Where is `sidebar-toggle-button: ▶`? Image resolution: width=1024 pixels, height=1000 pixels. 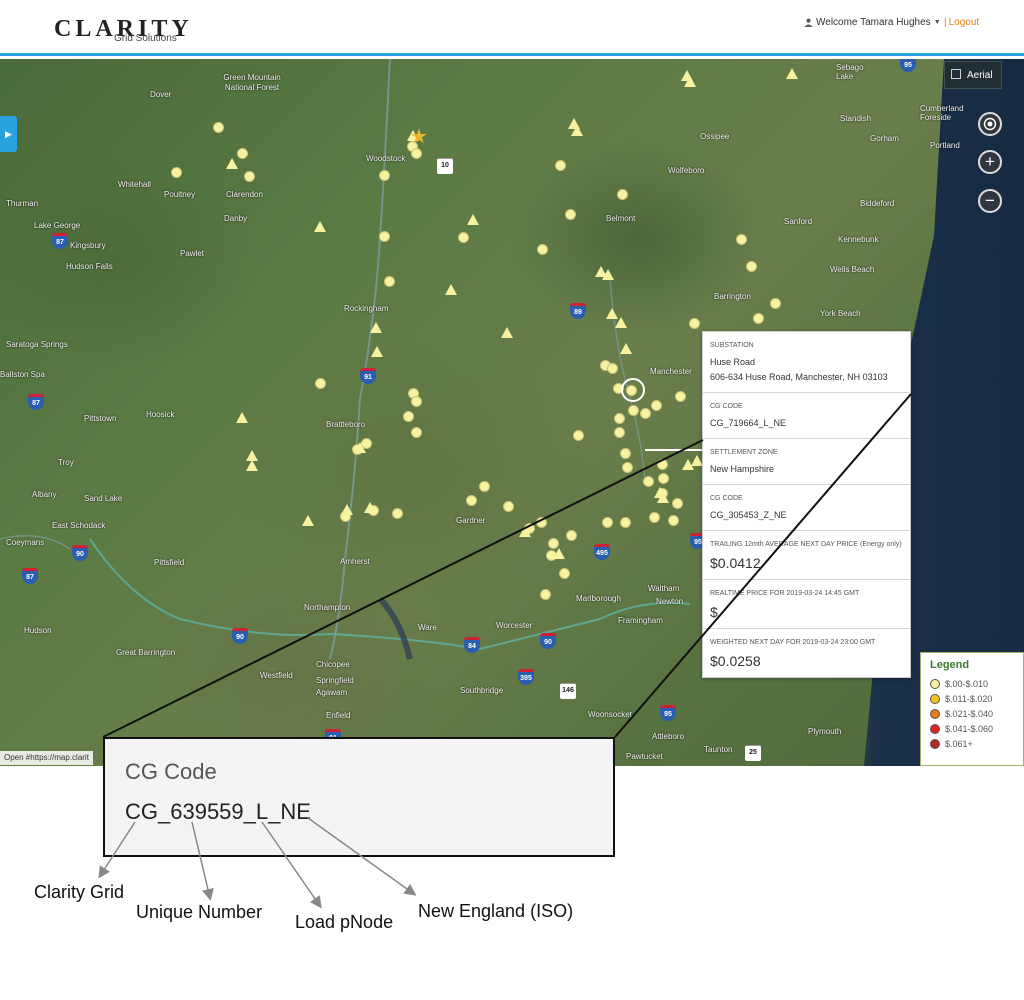 sidebar-toggle-button: ▶ is located at coordinates (8, 134).